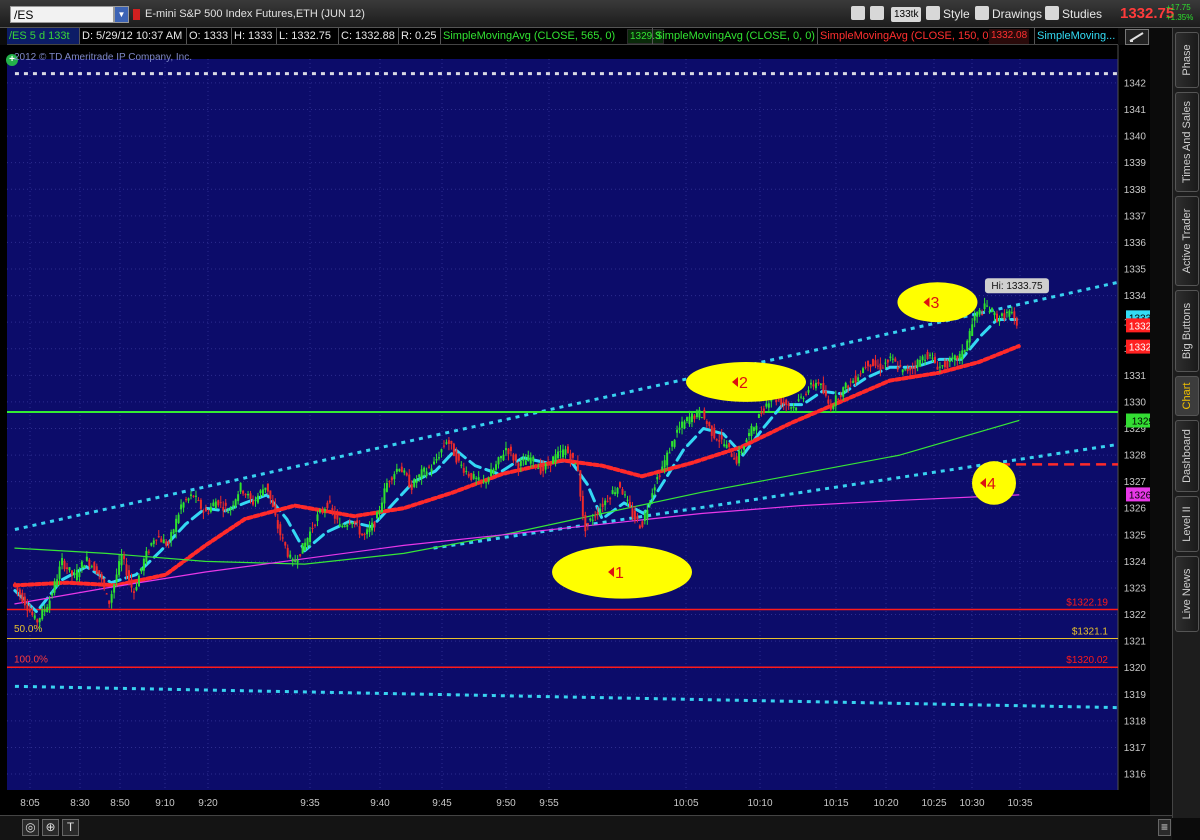 The height and width of the screenshot is (840, 1200). What do you see at coordinates (1187, 456) in the screenshot?
I see `side-tab-dashboard: Dashboard` at bounding box center [1187, 456].